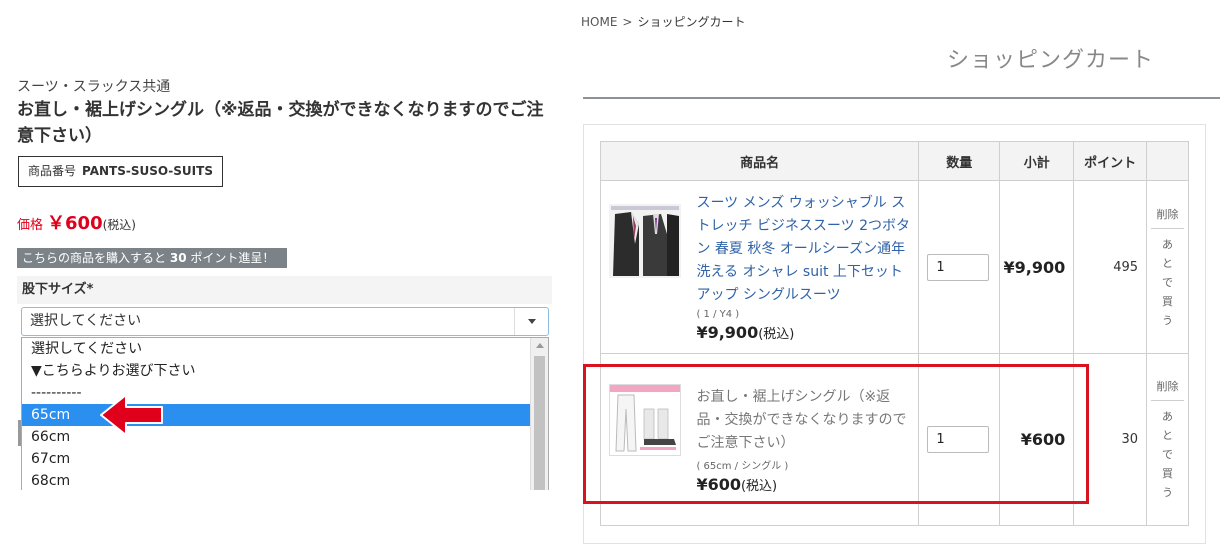 Image resolution: width=1230 pixels, height=560 pixels. Describe the element at coordinates (86, 321) in the screenshot. I see `size-select-value: 選択してください` at that location.